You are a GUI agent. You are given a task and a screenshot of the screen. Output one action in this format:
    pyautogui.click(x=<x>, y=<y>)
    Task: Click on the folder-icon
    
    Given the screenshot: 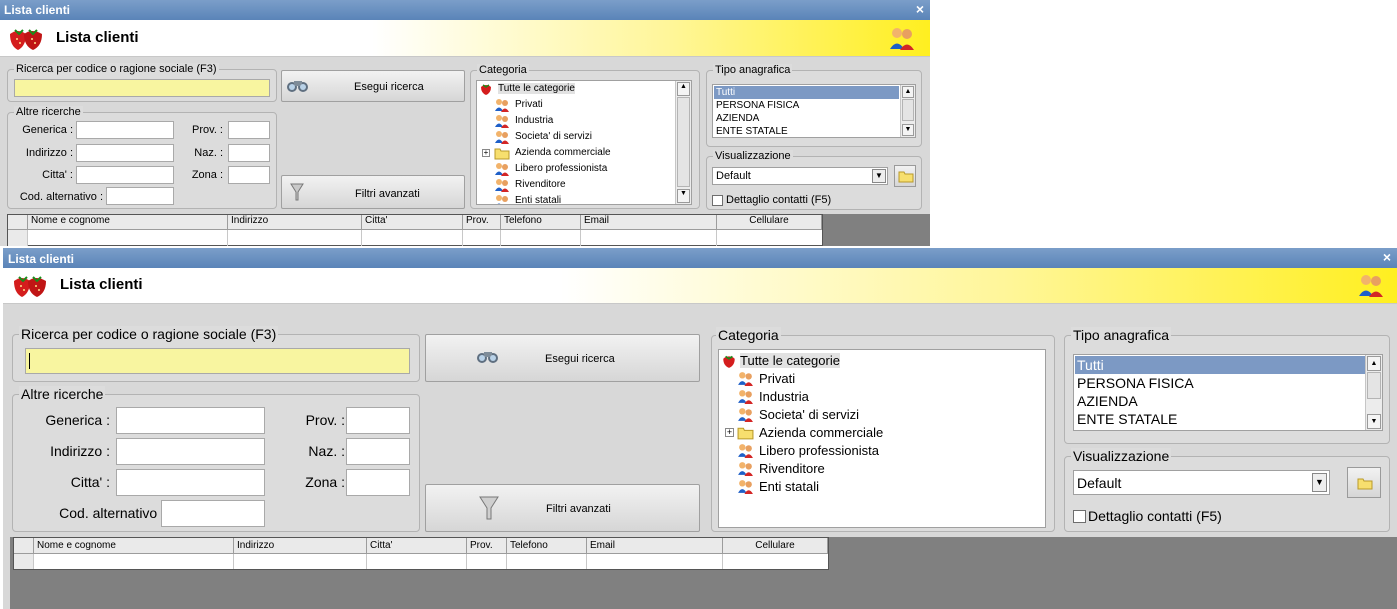 What is the action you would take?
    pyautogui.click(x=745, y=434)
    